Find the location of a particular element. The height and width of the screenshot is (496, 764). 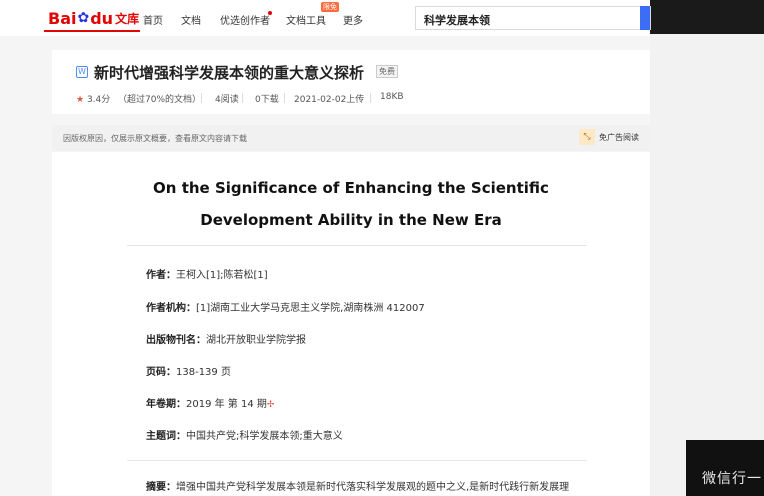

copyright-notice: 因版权原因，仅展示原文概要，查看原文内容请下载 is located at coordinates (155, 138).